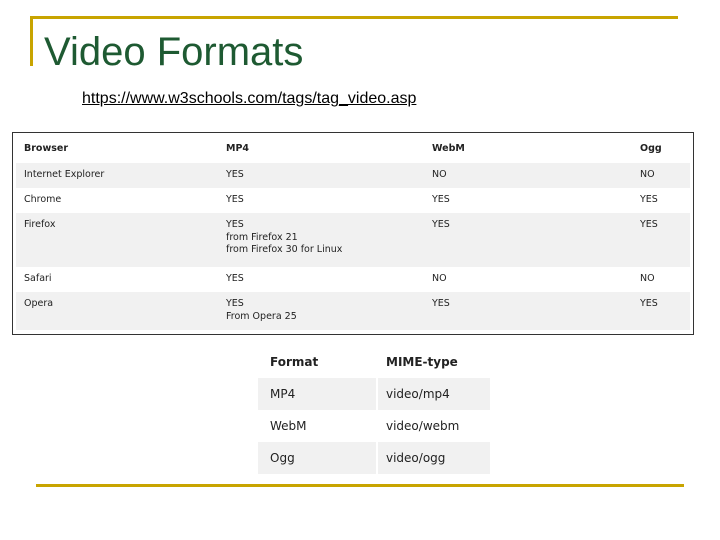 The height and width of the screenshot is (540, 720). I want to click on table-row: Safari YES NO NO, so click(353, 279).